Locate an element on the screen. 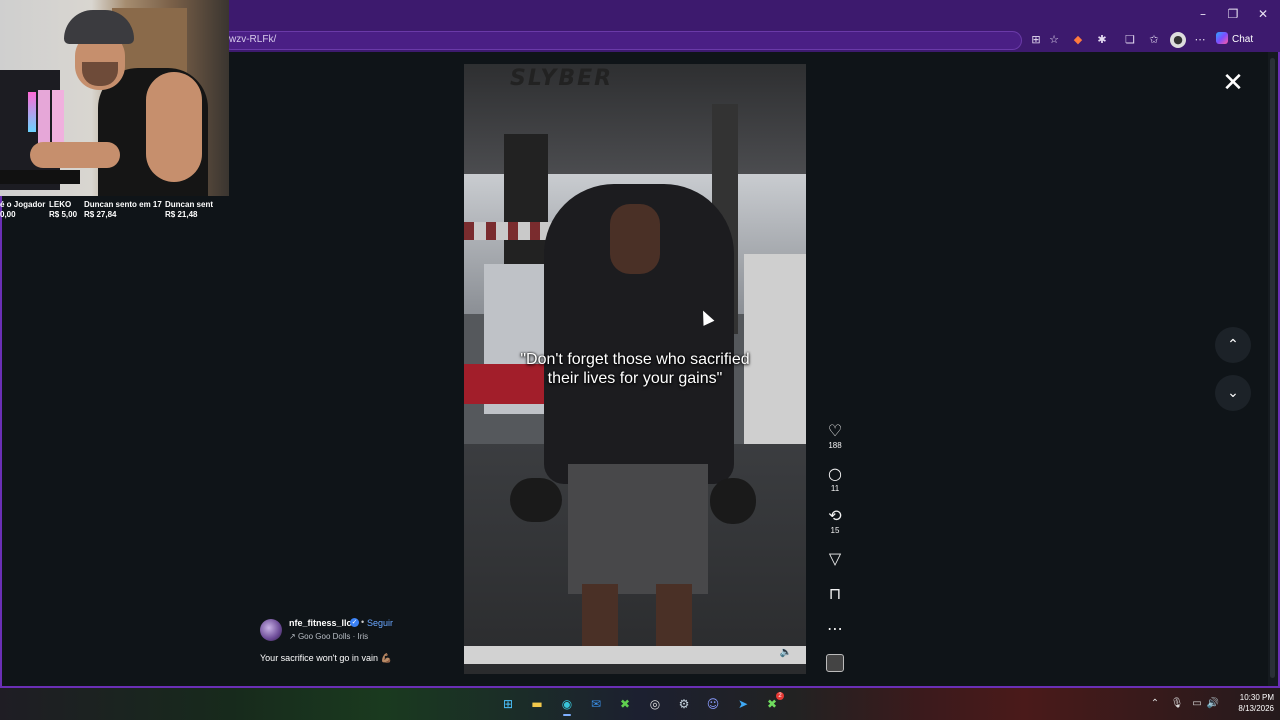 The image size is (1280, 720). donor-name: Duncan sento em 17 is located at coordinates (123, 204).